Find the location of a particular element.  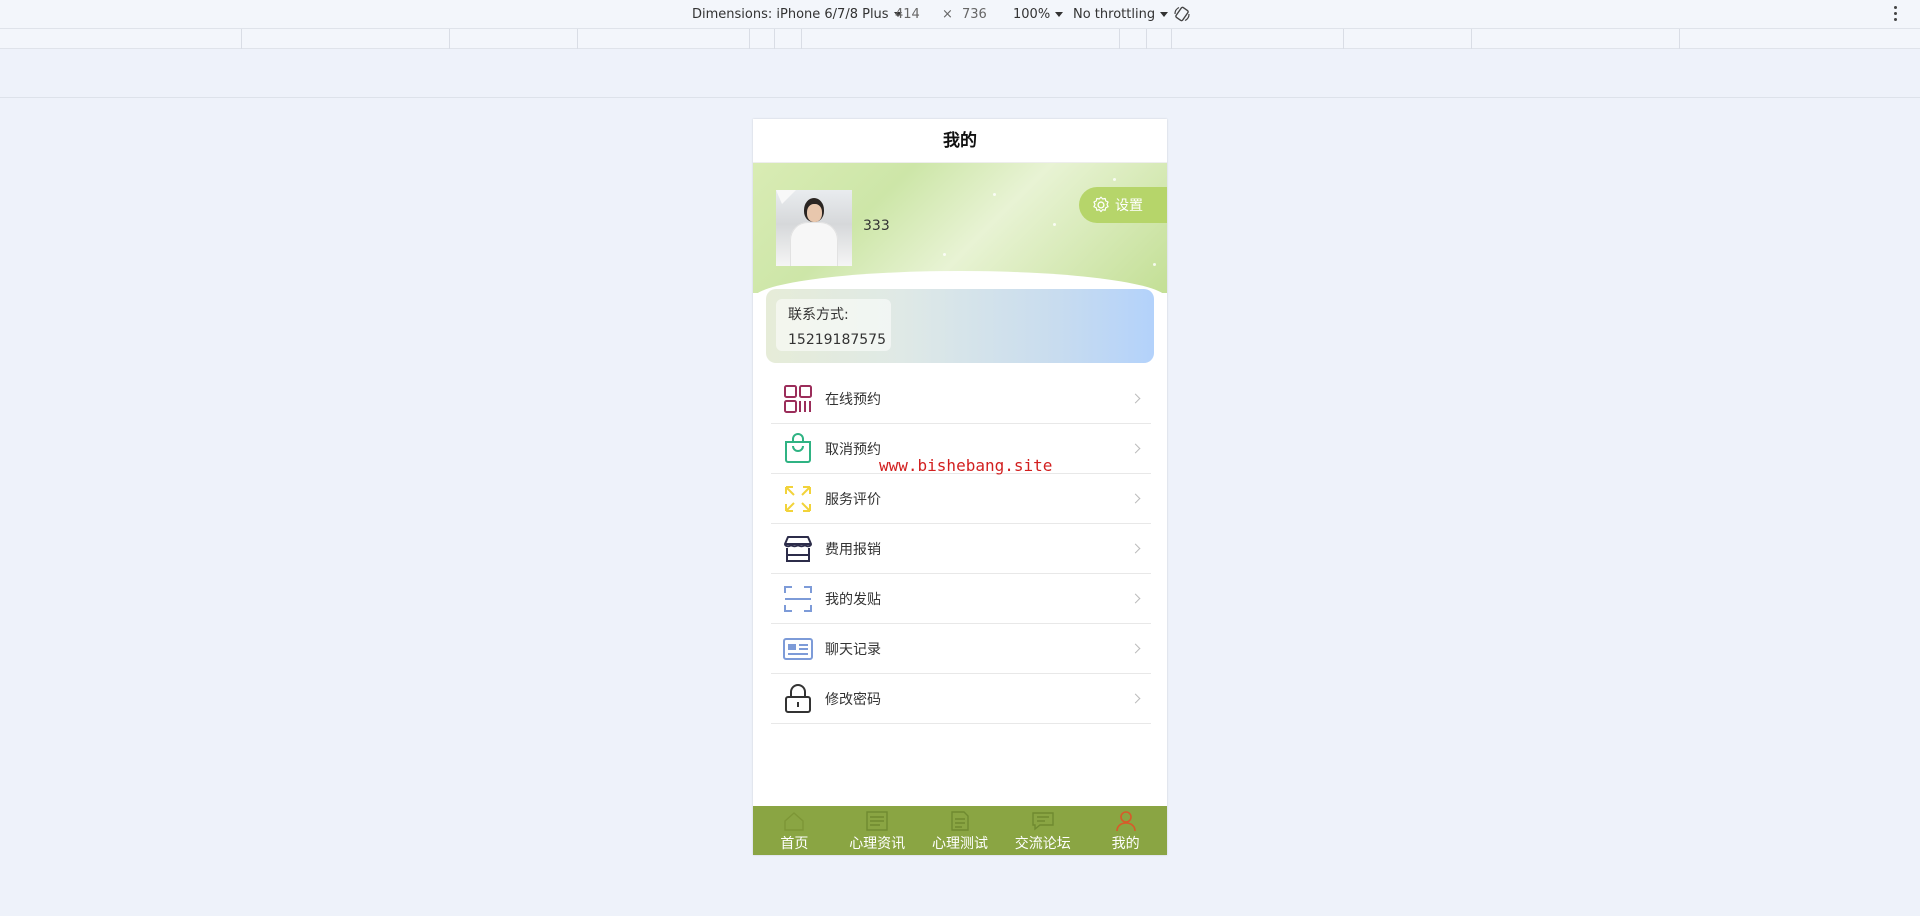

menu-item-label: 服务评价 is located at coordinates (853, 499).